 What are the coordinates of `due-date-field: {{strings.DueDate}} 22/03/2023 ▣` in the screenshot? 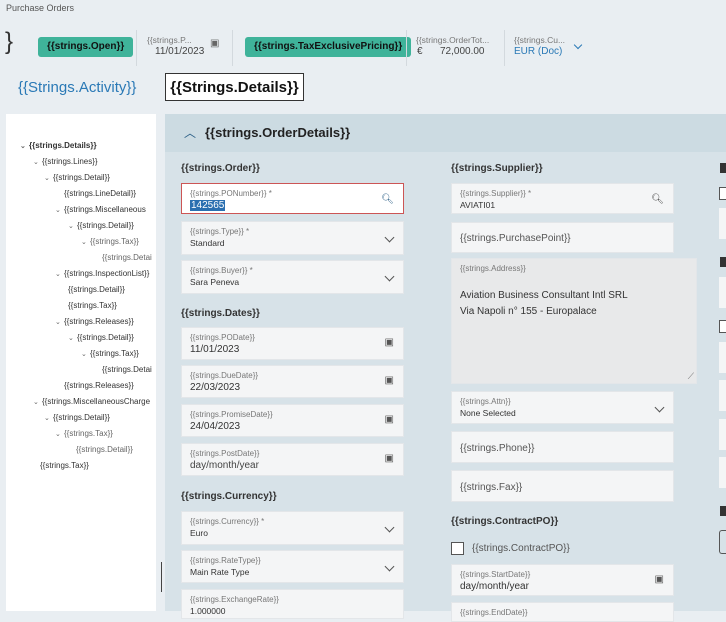 It's located at (292, 381).